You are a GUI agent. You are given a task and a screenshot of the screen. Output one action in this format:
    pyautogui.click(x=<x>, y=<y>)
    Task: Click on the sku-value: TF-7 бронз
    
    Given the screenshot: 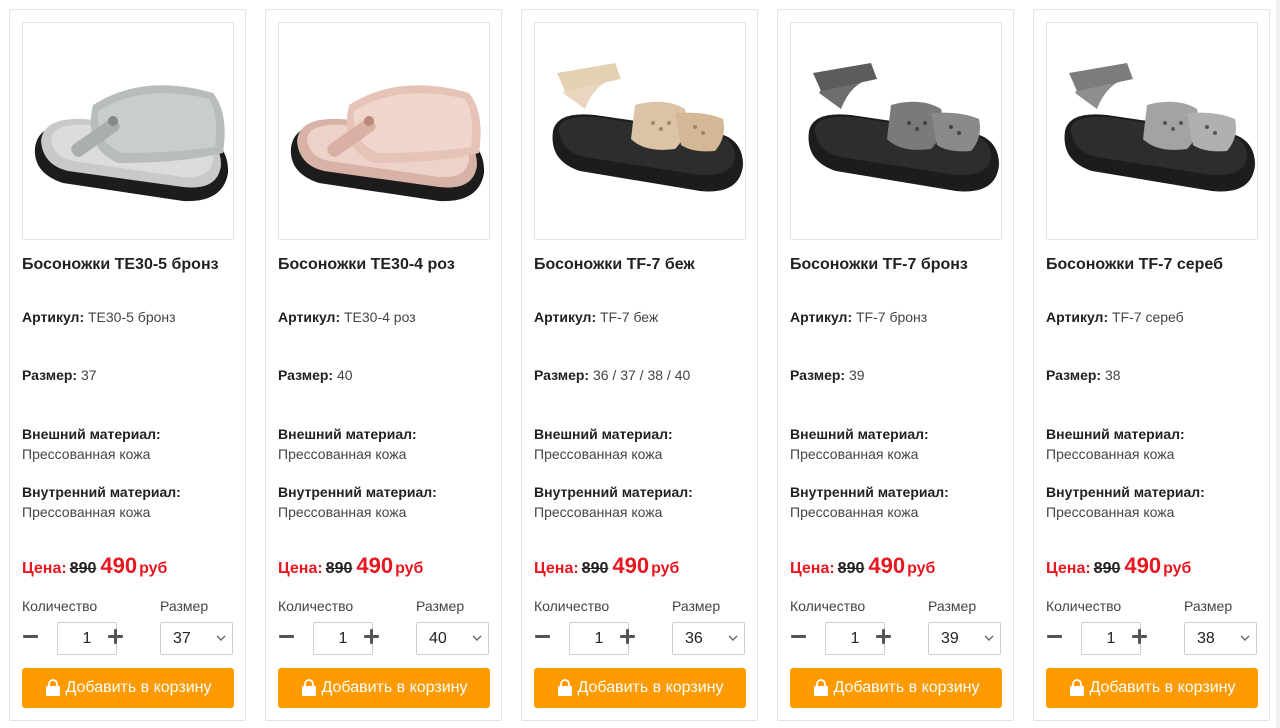 What is the action you would take?
    pyautogui.click(x=892, y=317)
    